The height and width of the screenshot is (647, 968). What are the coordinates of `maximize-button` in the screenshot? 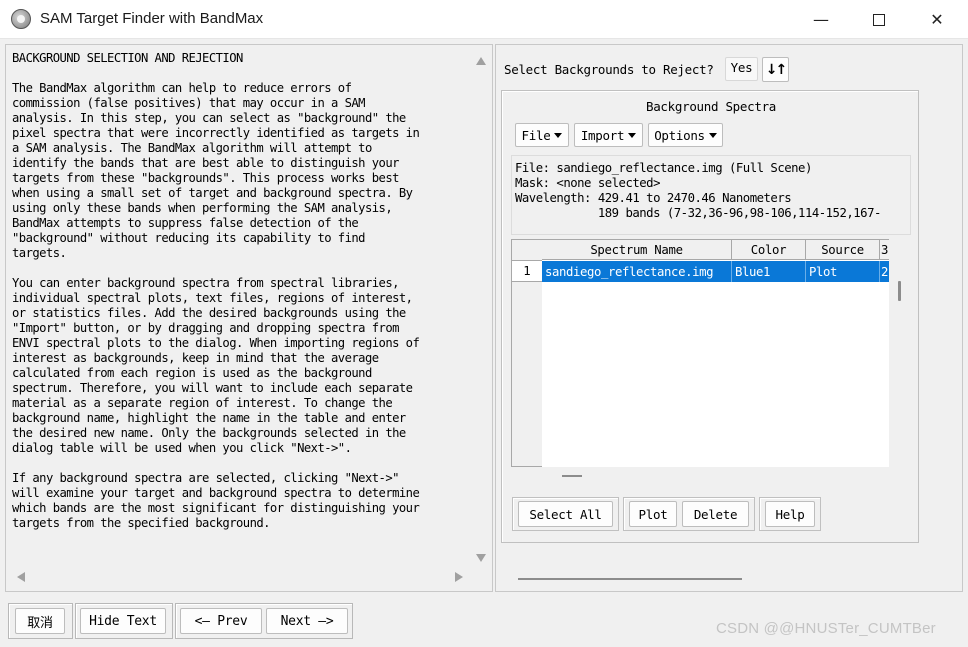 It's located at (879, 19).